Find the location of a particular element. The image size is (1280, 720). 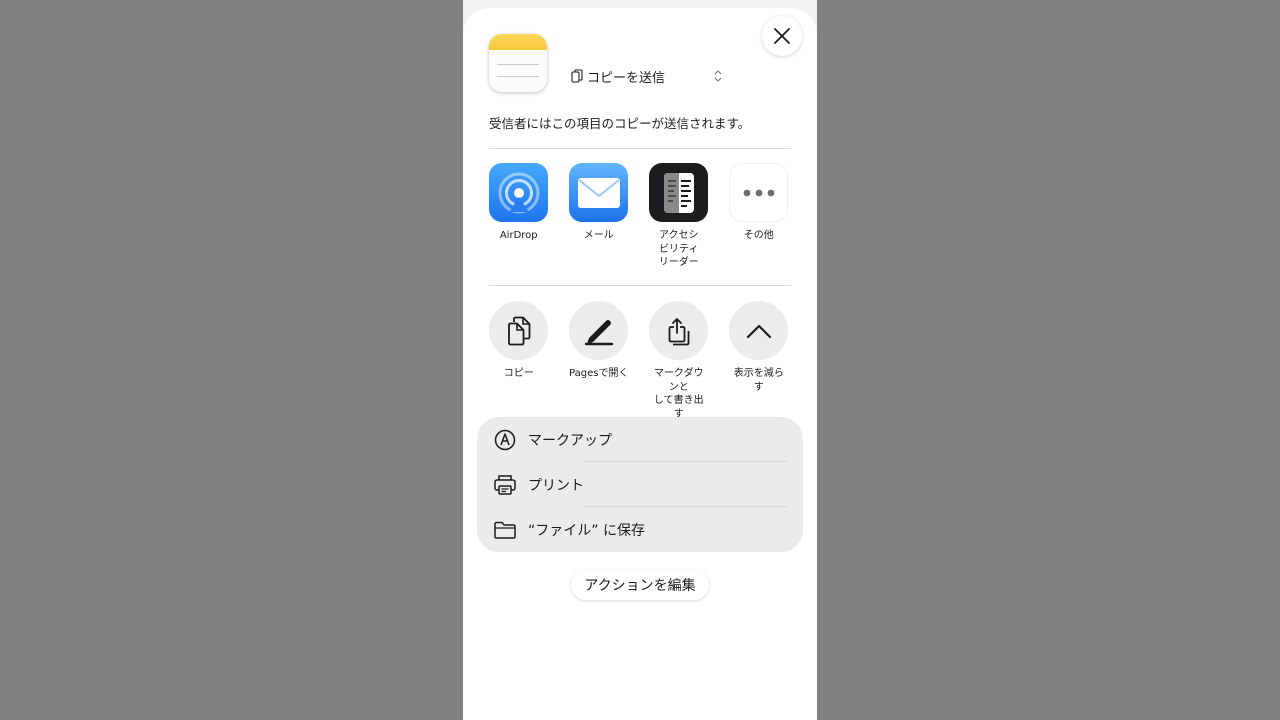

copy-icon is located at coordinates (519, 330).